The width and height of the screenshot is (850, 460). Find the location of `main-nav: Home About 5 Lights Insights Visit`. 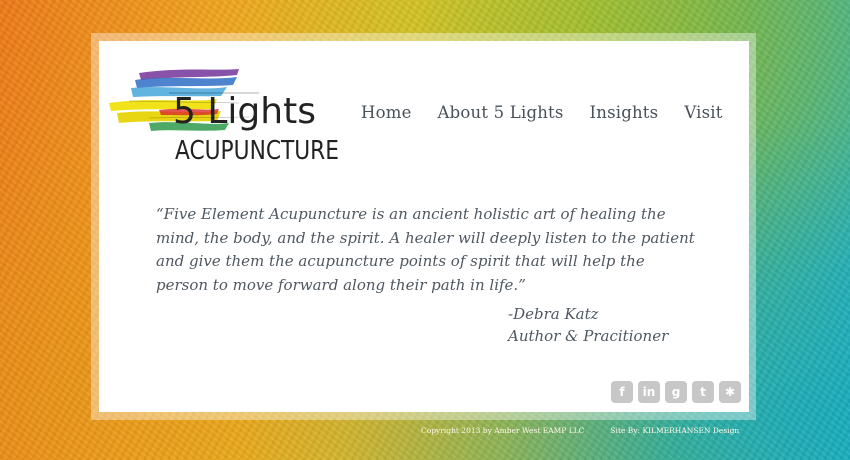

main-nav: Home About 5 Lights Insights Visit is located at coordinates (542, 112).